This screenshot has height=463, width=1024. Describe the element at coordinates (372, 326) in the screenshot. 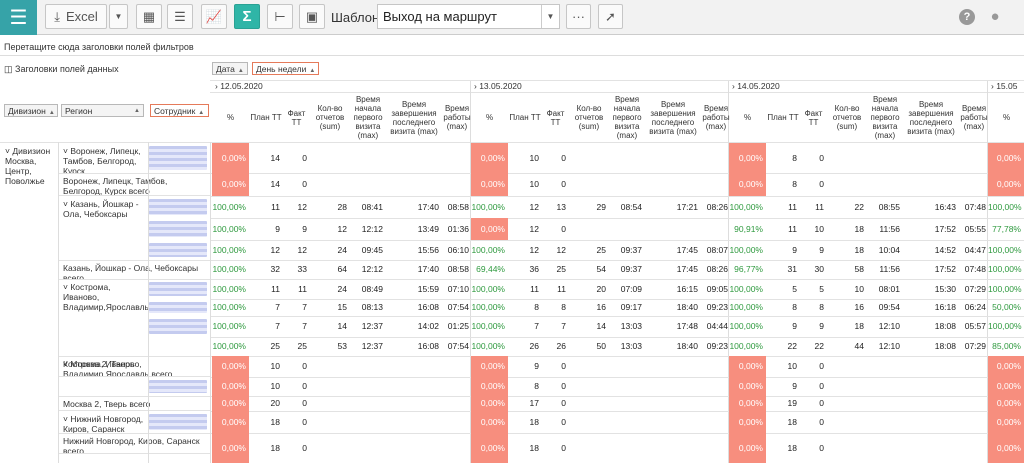

I see `value-cell: 12:37` at that location.